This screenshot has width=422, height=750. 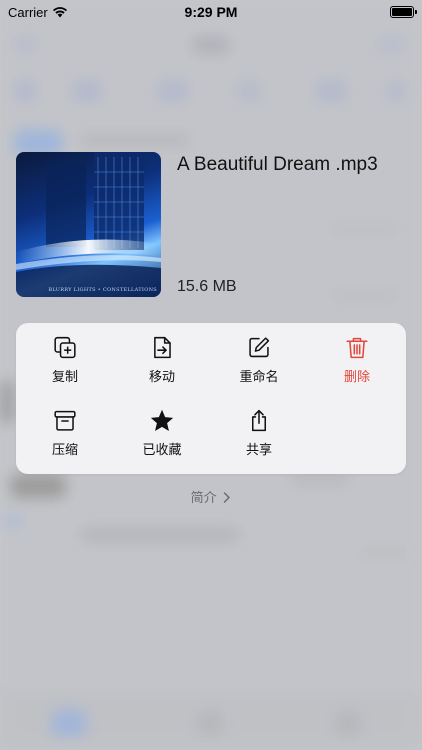 I want to click on carrier-label: Carrier, so click(x=28, y=12).